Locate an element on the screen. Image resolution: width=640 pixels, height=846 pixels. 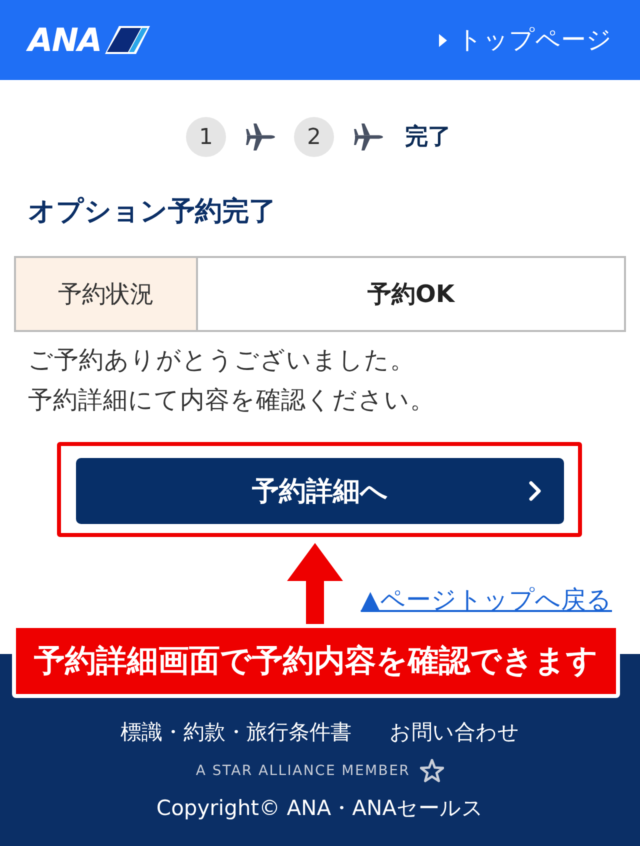
copyright-text: Copyright© ANA・ANAセールス is located at coordinates (320, 808).